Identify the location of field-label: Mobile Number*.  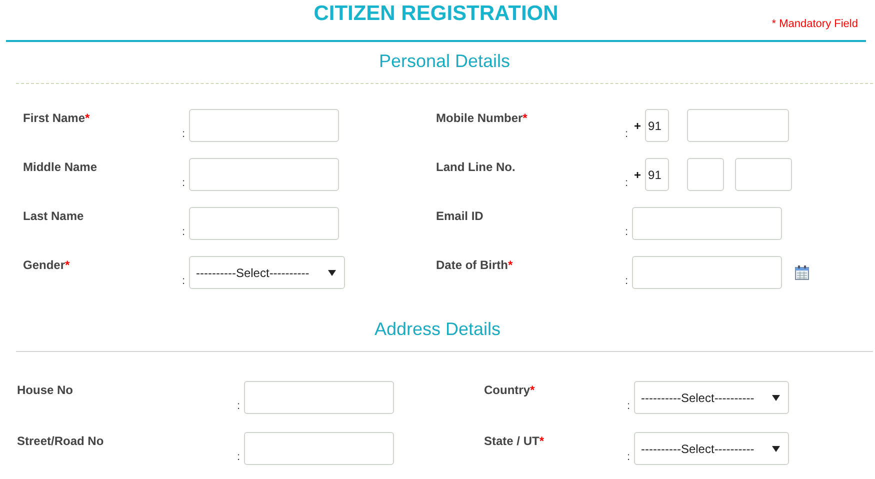
(482, 117).